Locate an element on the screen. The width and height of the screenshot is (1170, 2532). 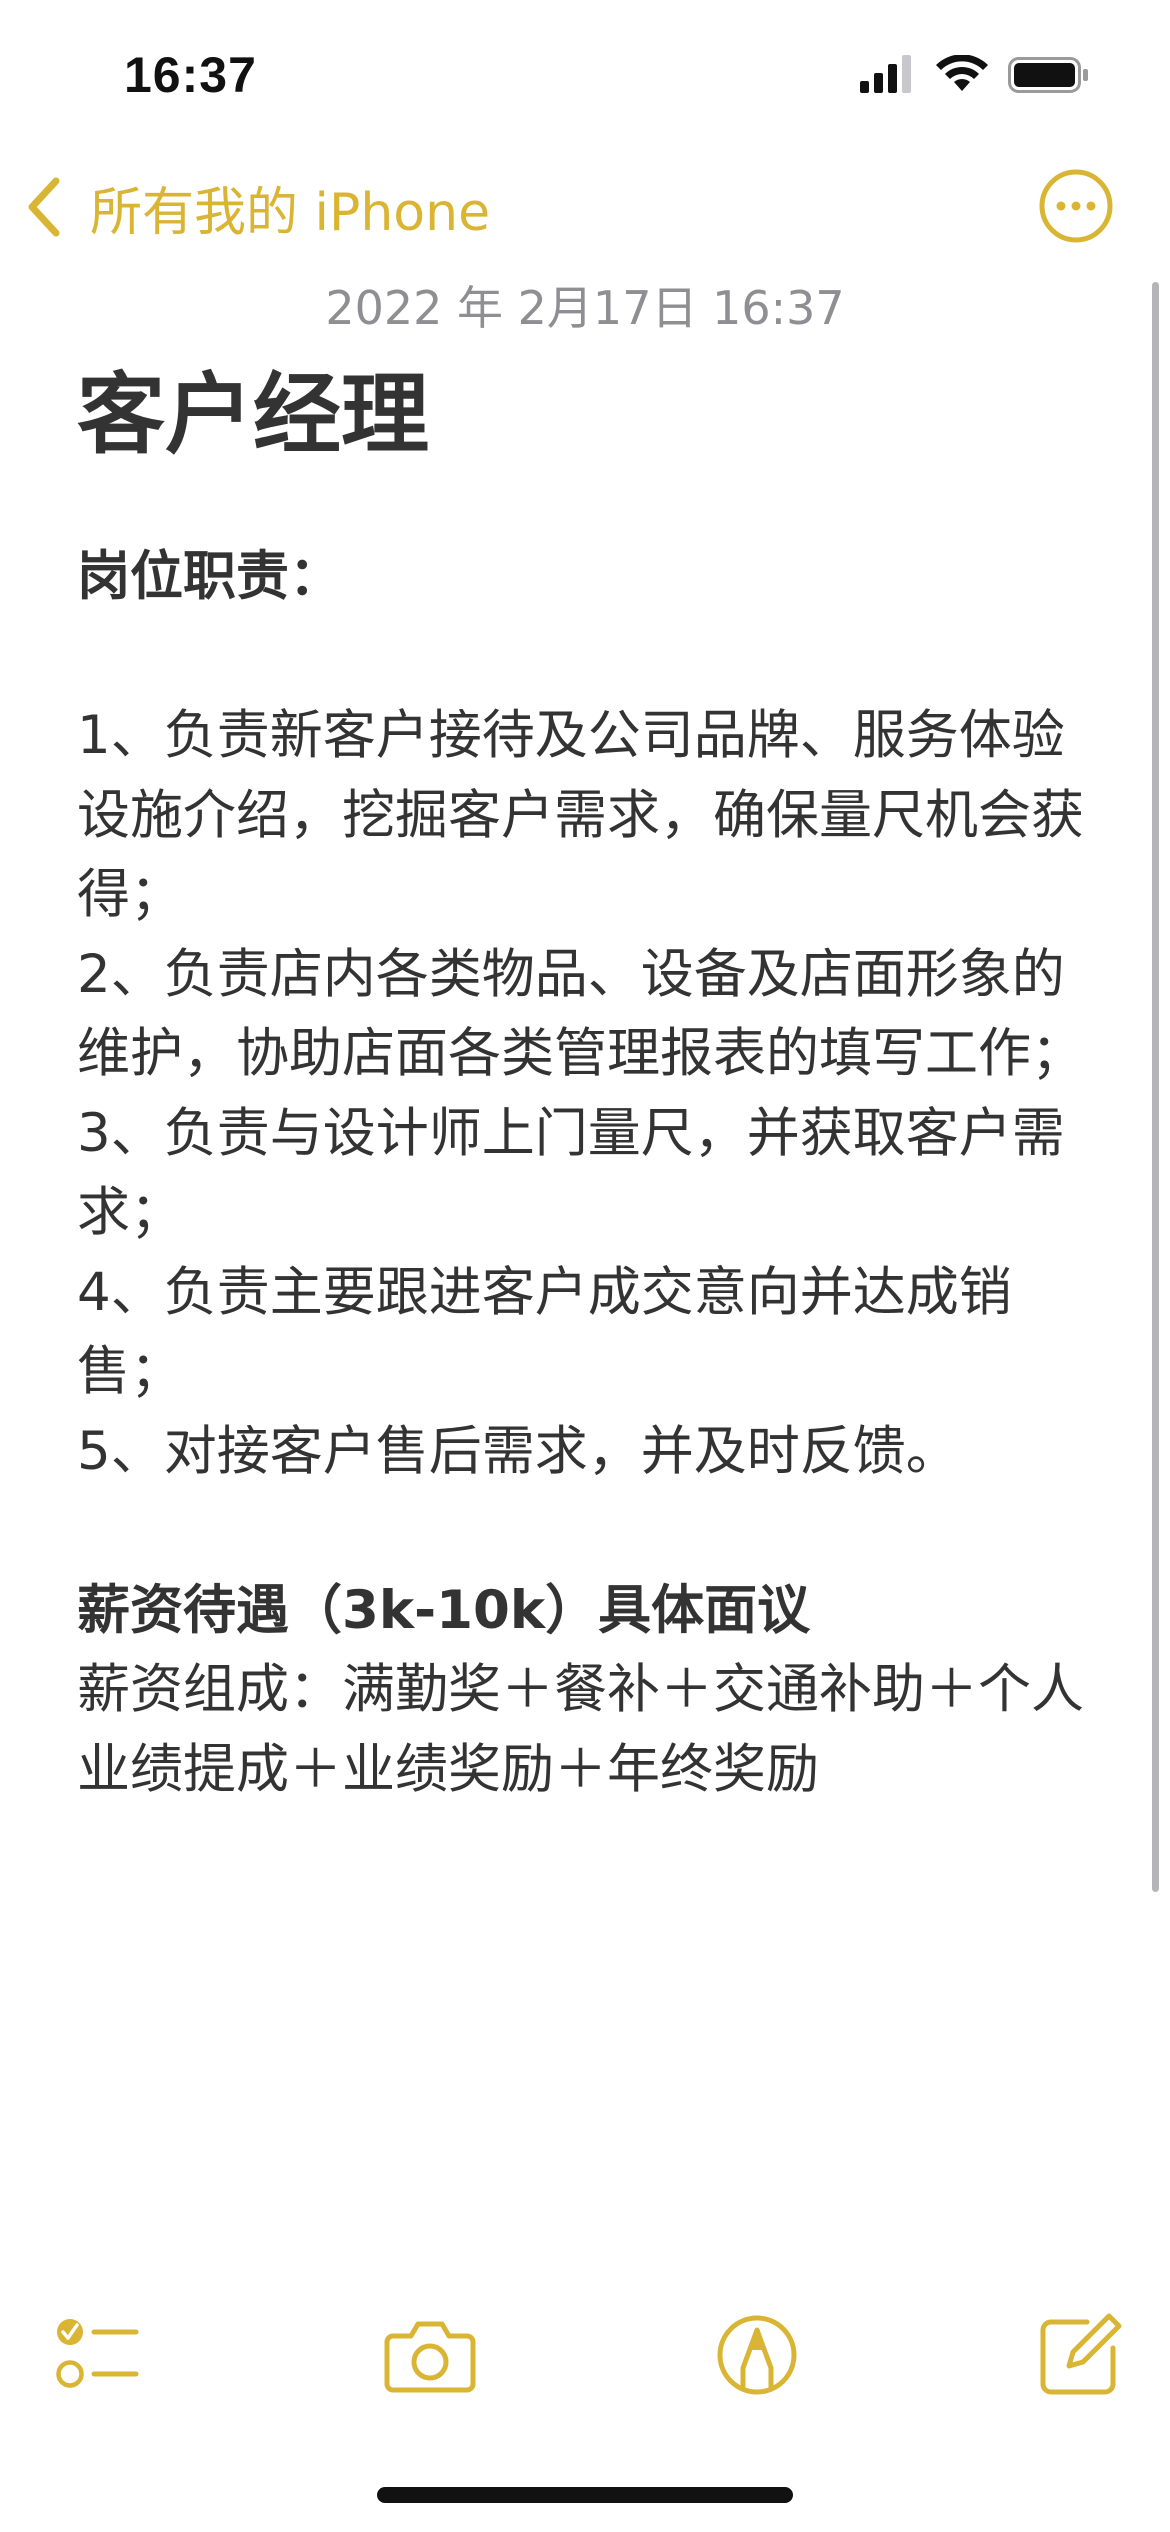
note-title: 客户经理 is located at coordinates (592, 415).